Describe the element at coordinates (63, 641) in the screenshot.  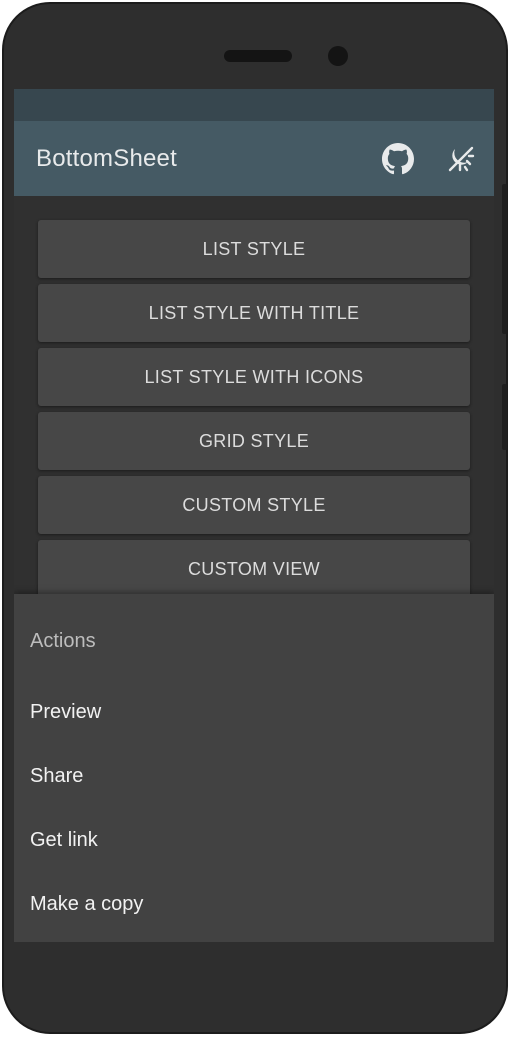
I see `bottom-sheet-title: Actions` at that location.